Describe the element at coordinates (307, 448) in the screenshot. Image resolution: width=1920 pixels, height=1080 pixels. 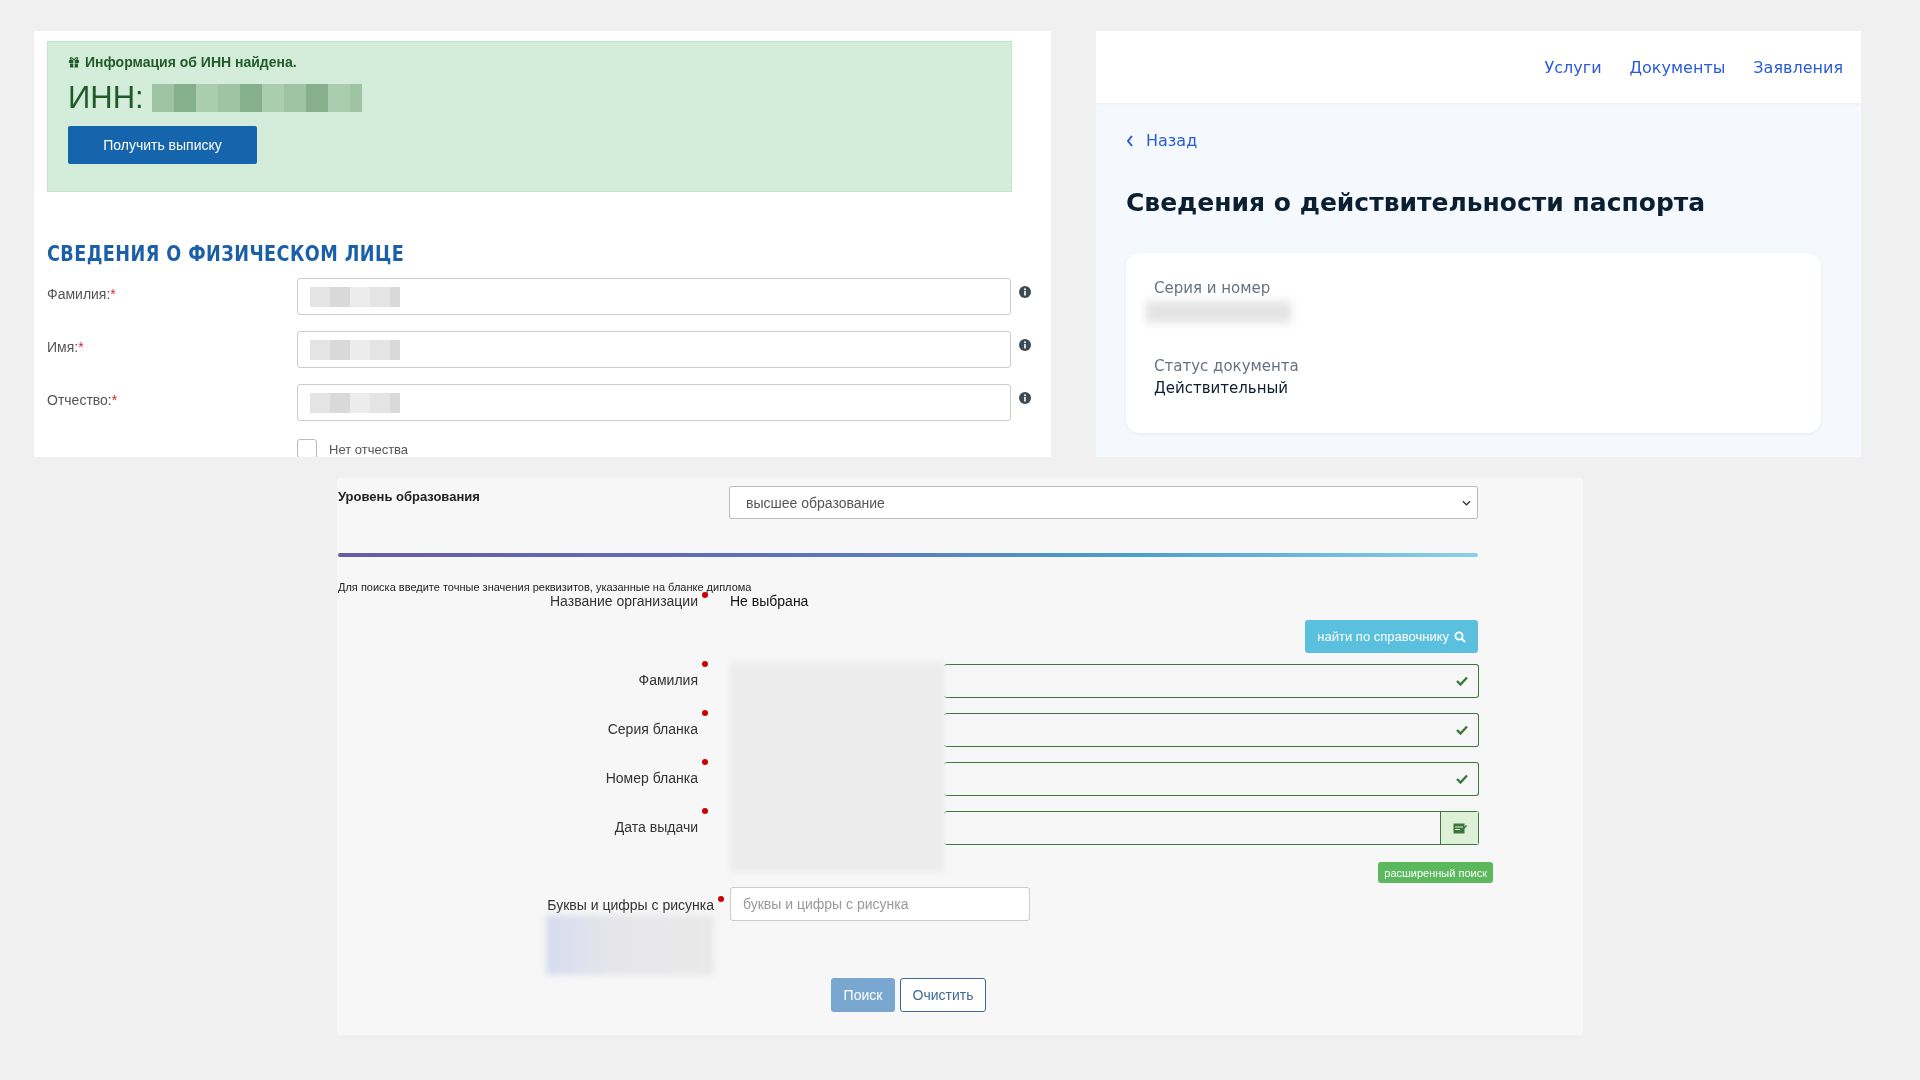
I see `checkbox` at that location.